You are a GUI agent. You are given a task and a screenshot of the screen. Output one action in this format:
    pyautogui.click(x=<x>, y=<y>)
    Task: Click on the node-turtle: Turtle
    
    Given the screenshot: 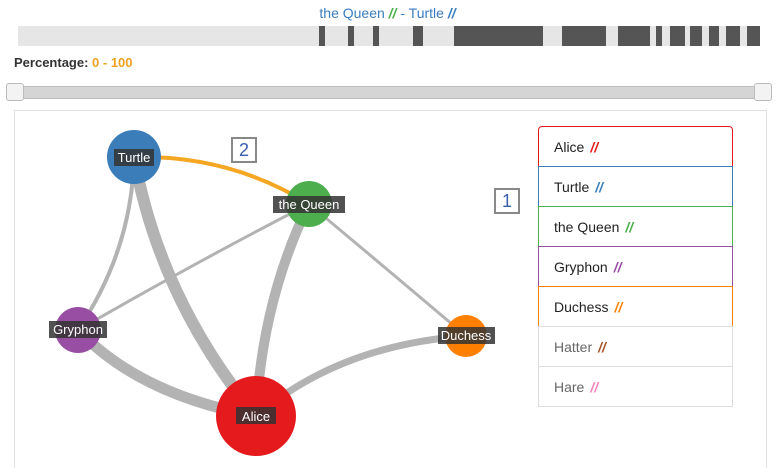 What is the action you would take?
    pyautogui.click(x=134, y=157)
    